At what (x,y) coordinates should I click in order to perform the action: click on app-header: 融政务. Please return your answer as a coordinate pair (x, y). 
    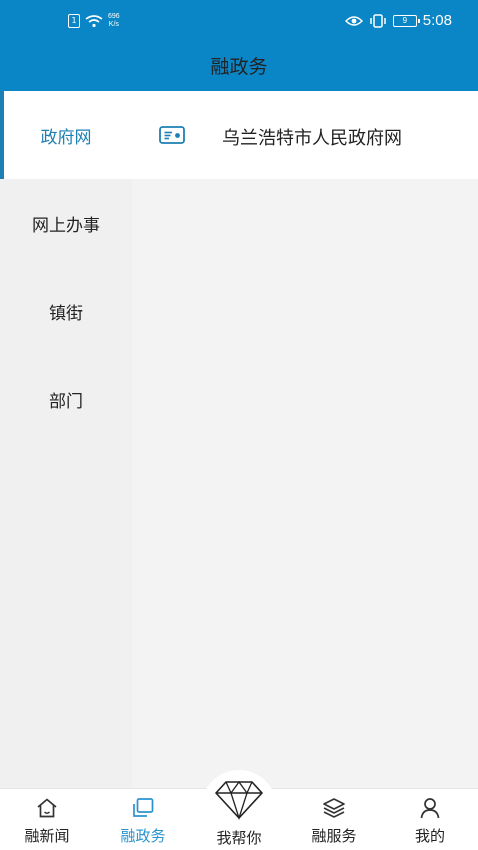
    Looking at the image, I should click on (239, 67).